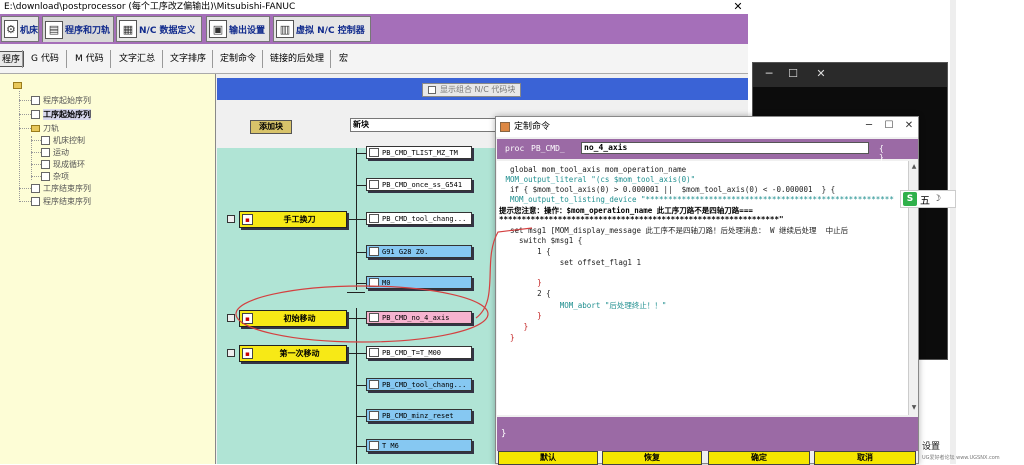  I want to click on scroll-up-icon: ▲, so click(914, 167).